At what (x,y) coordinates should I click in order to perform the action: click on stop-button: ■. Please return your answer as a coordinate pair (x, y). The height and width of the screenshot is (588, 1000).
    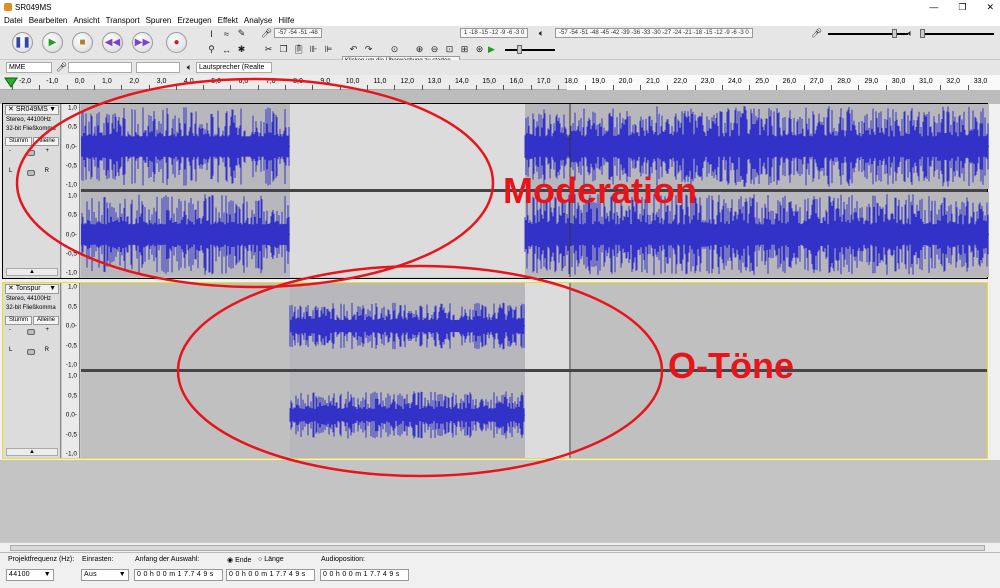
    Looking at the image, I should click on (82, 42).